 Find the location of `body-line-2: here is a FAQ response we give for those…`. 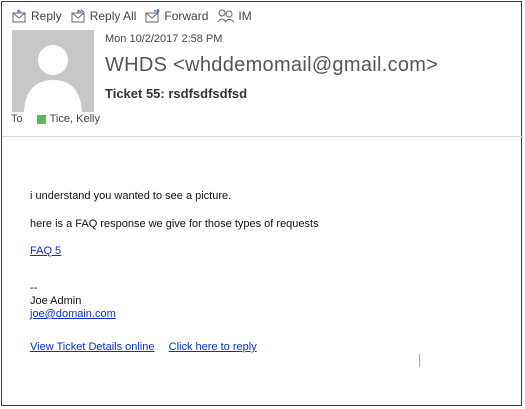

body-line-2: here is a FAQ response we give for those… is located at coordinates (174, 224).